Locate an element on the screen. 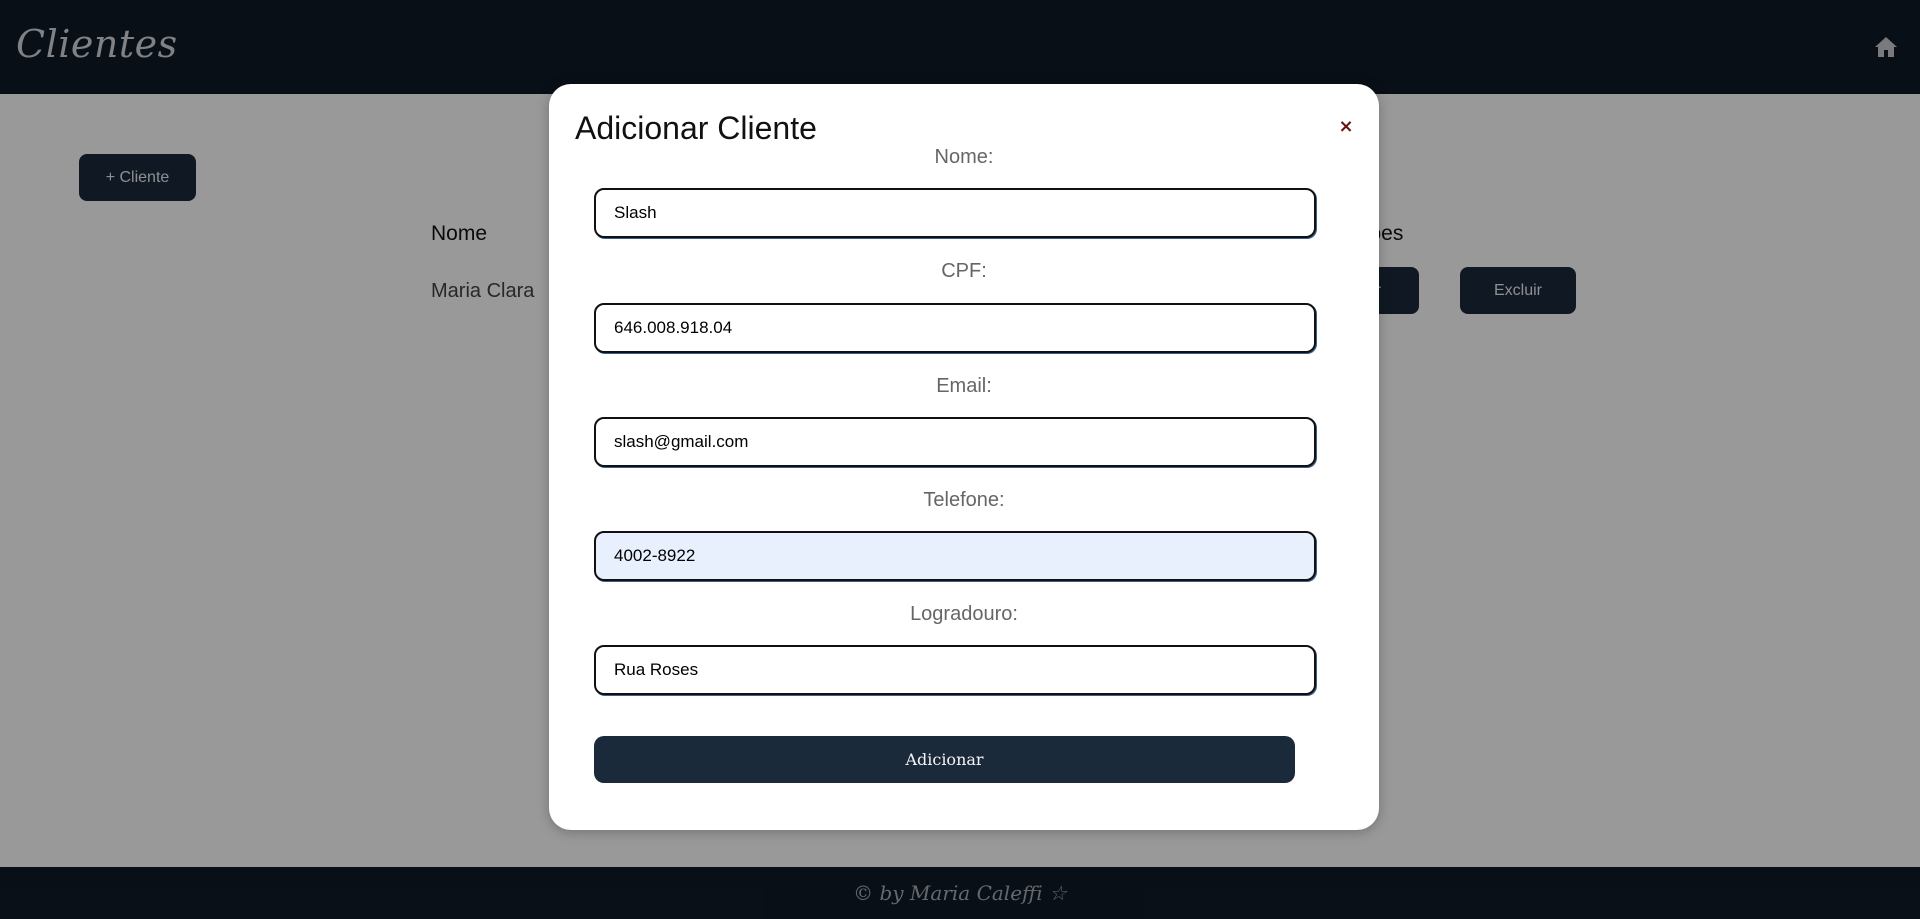 Image resolution: width=1920 pixels, height=919 pixels. street-label: Logradouro: is located at coordinates (964, 614).